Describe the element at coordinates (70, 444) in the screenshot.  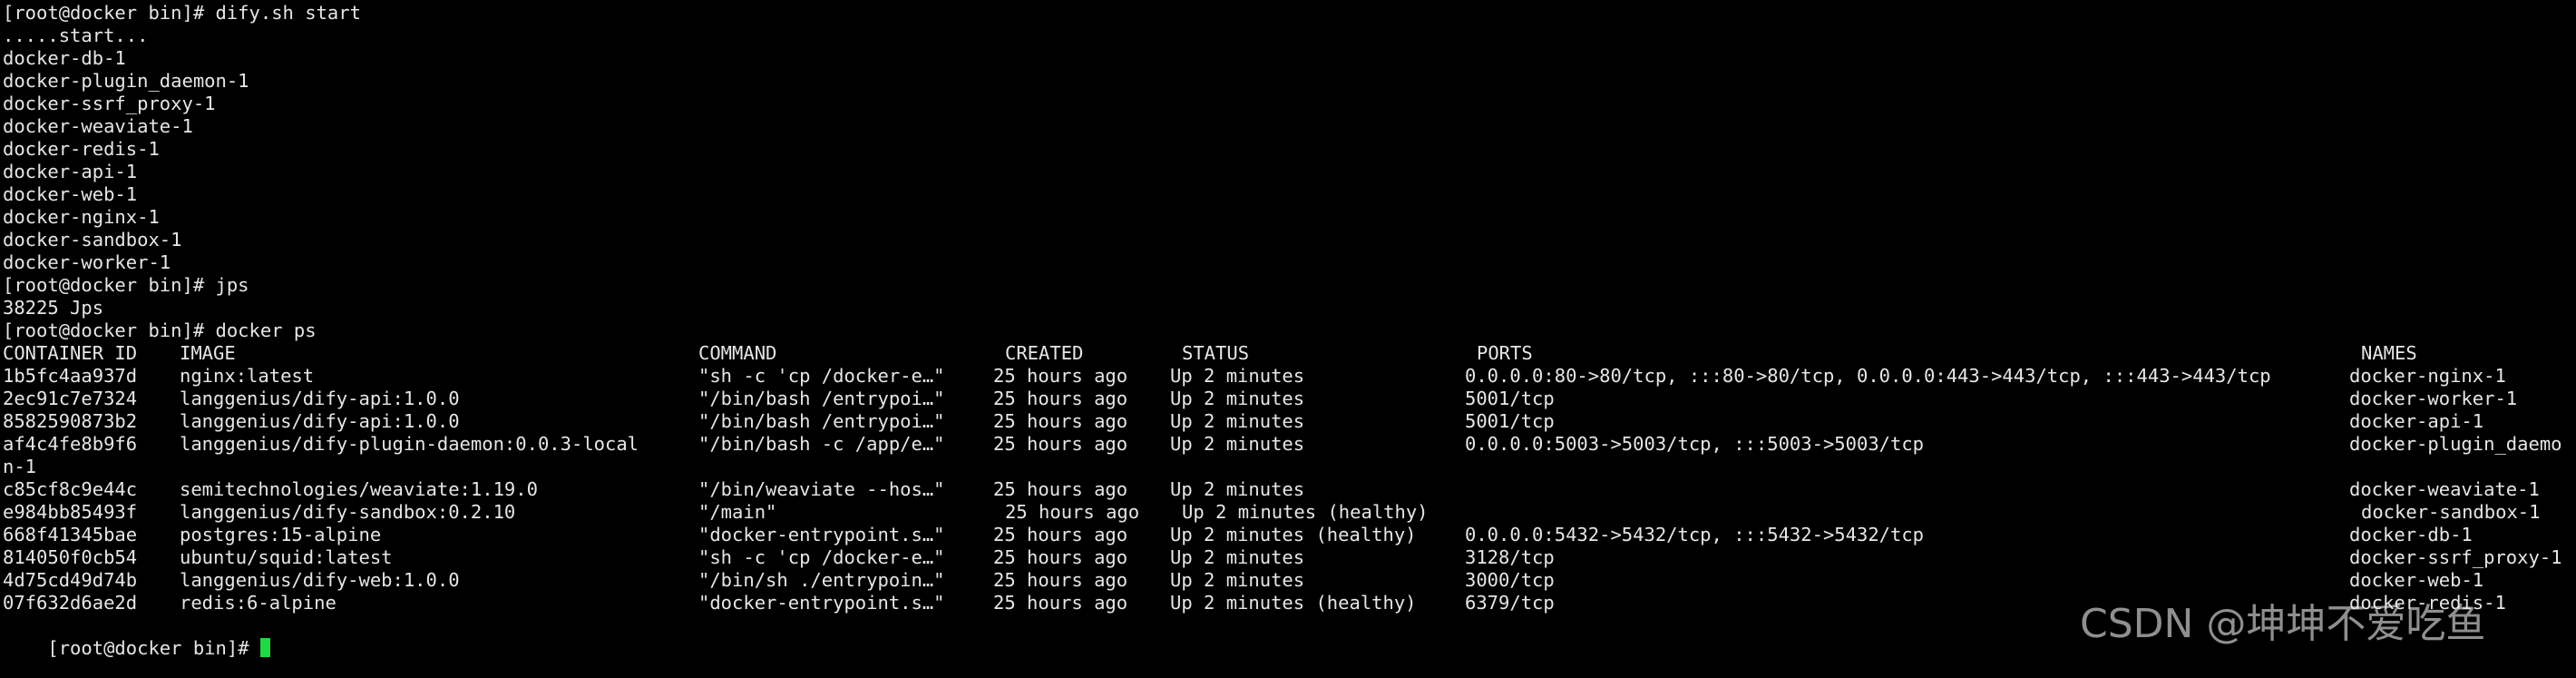
I see `container-id: af4c4fe8b9f6` at that location.